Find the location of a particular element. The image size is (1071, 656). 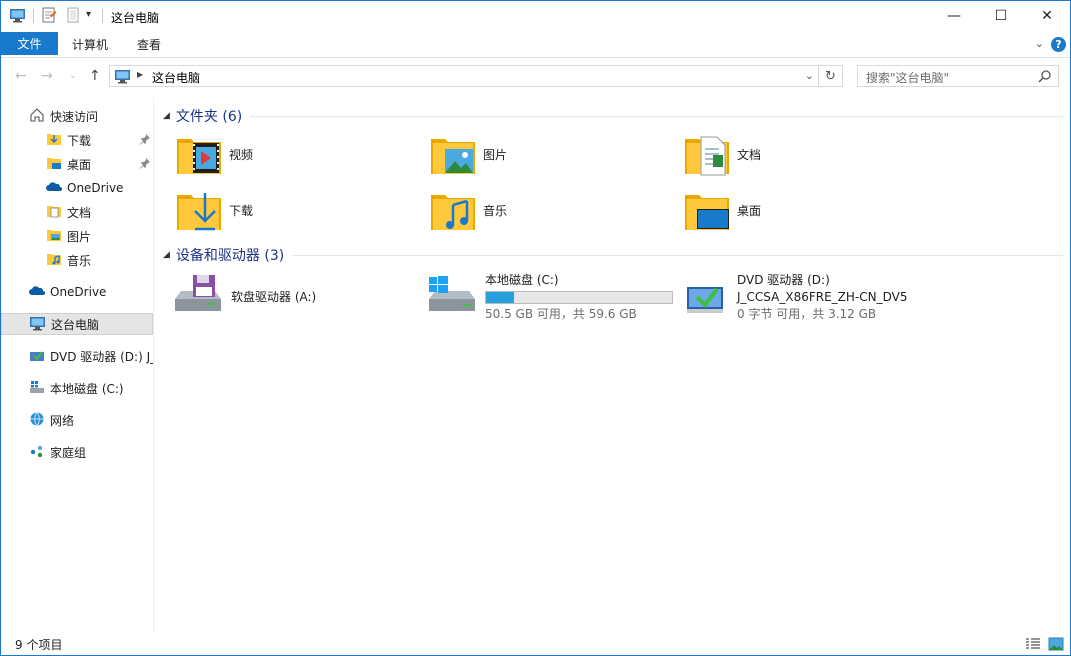

nav-network: 网络 is located at coordinates (77, 420).